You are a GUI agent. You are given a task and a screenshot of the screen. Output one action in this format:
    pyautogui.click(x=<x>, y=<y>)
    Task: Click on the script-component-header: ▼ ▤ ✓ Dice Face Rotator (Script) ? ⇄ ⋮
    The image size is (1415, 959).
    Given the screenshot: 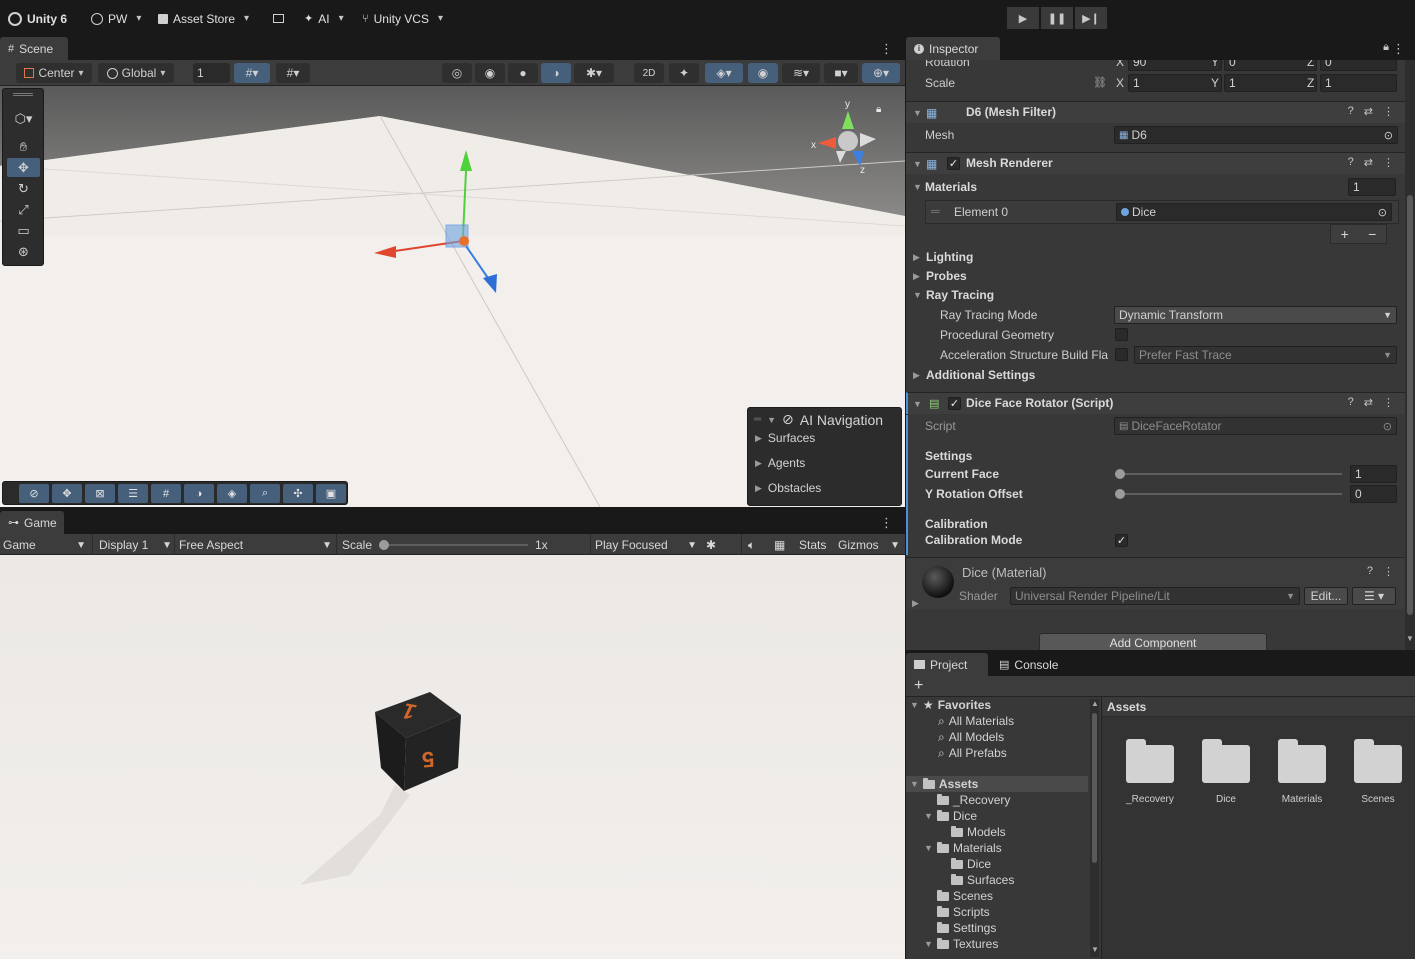 What is the action you would take?
    pyautogui.click(x=1156, y=403)
    